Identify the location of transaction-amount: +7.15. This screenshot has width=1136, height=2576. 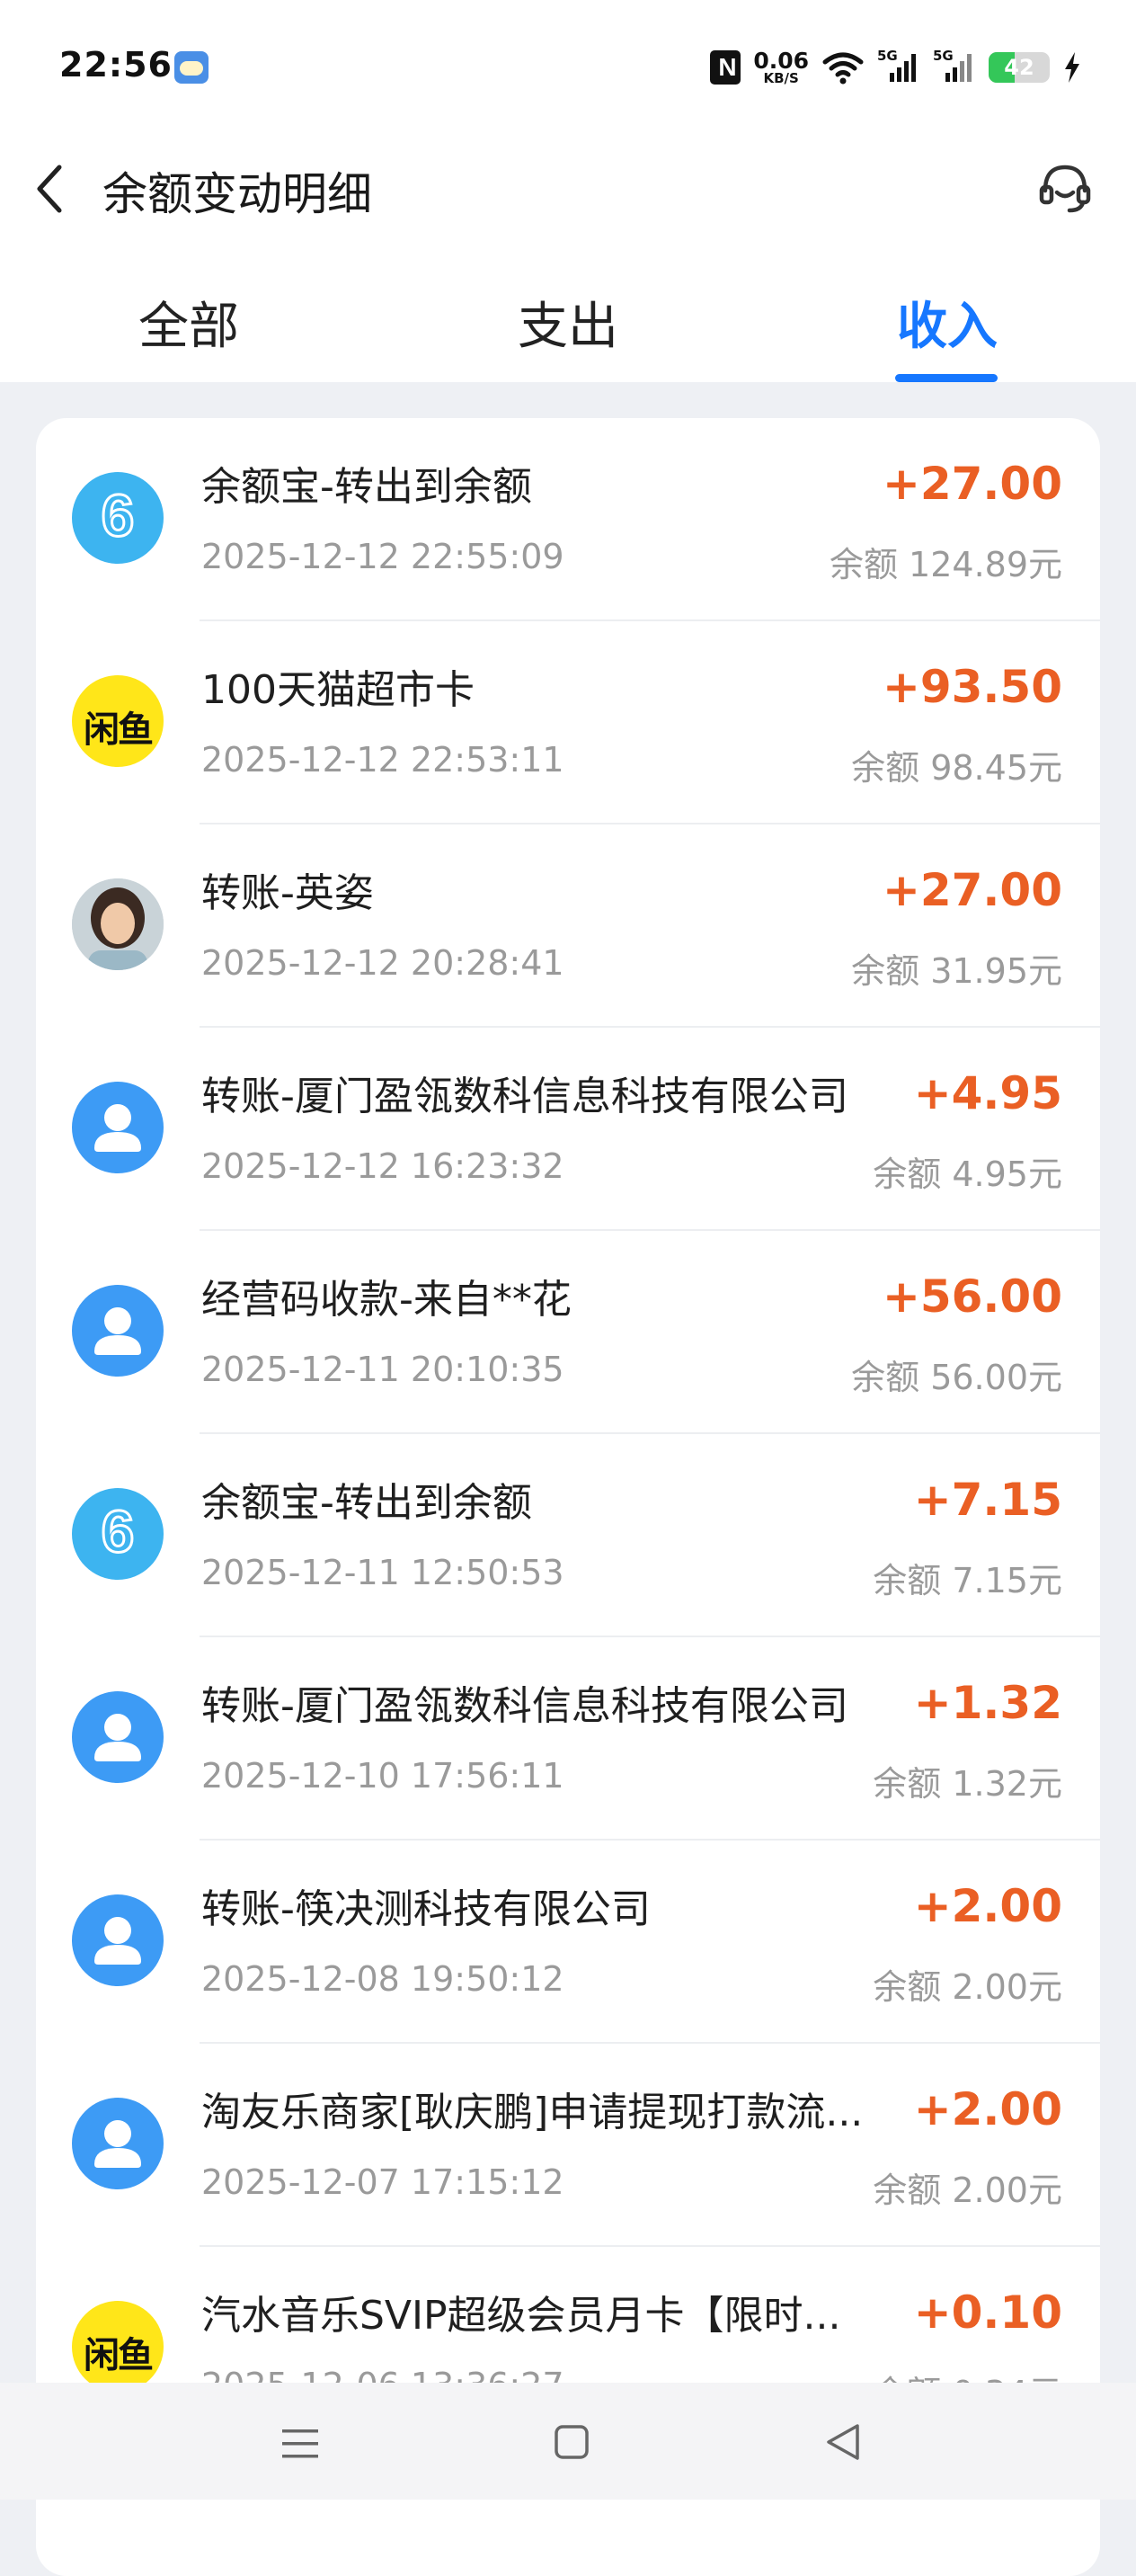
(988, 1500).